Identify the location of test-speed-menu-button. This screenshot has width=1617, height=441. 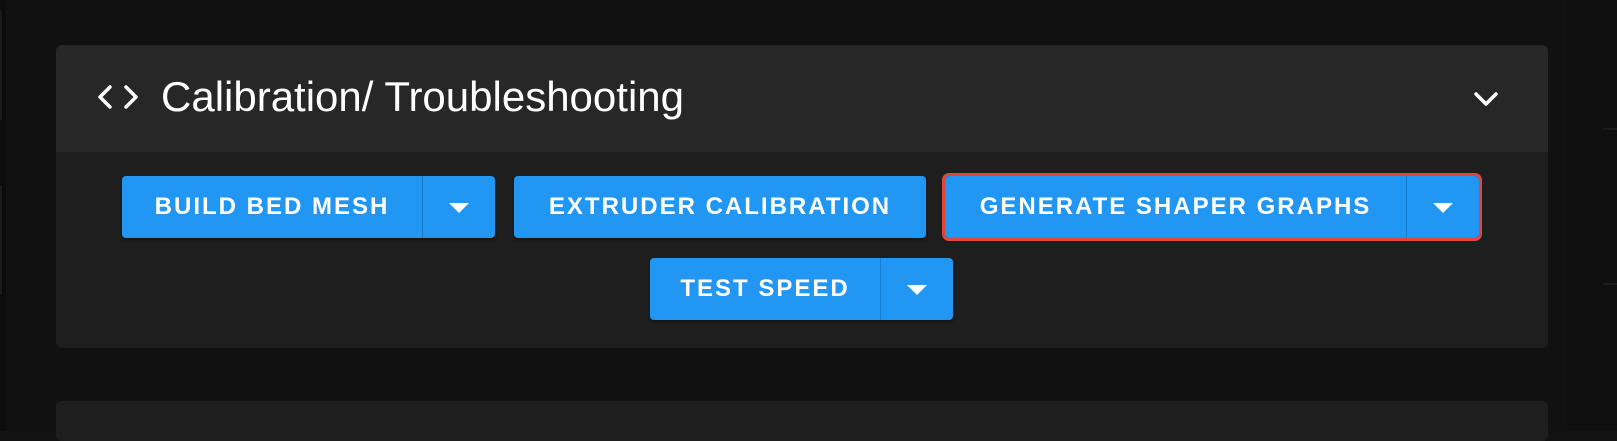
(917, 289).